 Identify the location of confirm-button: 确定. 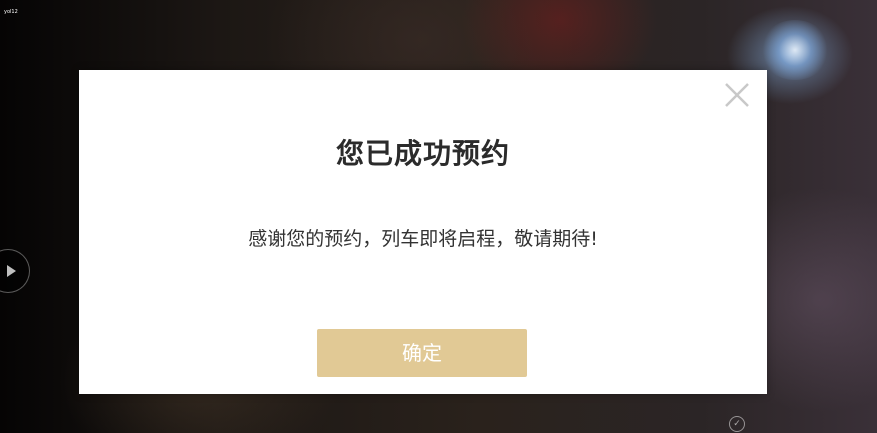
(422, 353).